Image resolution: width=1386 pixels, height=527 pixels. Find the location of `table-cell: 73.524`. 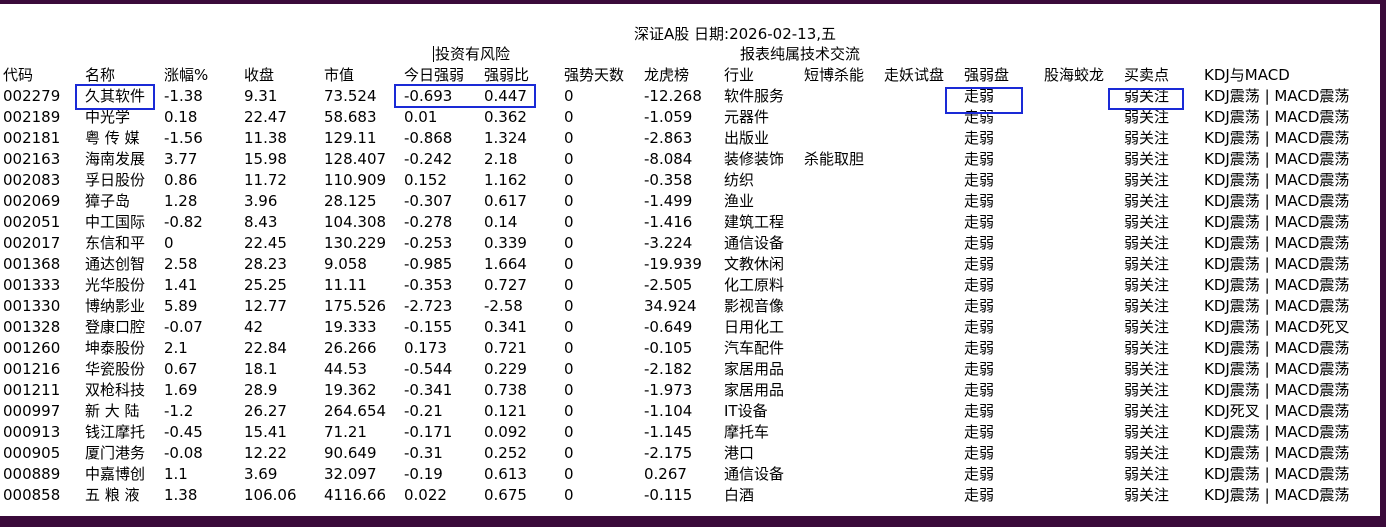

table-cell: 73.524 is located at coordinates (350, 96).